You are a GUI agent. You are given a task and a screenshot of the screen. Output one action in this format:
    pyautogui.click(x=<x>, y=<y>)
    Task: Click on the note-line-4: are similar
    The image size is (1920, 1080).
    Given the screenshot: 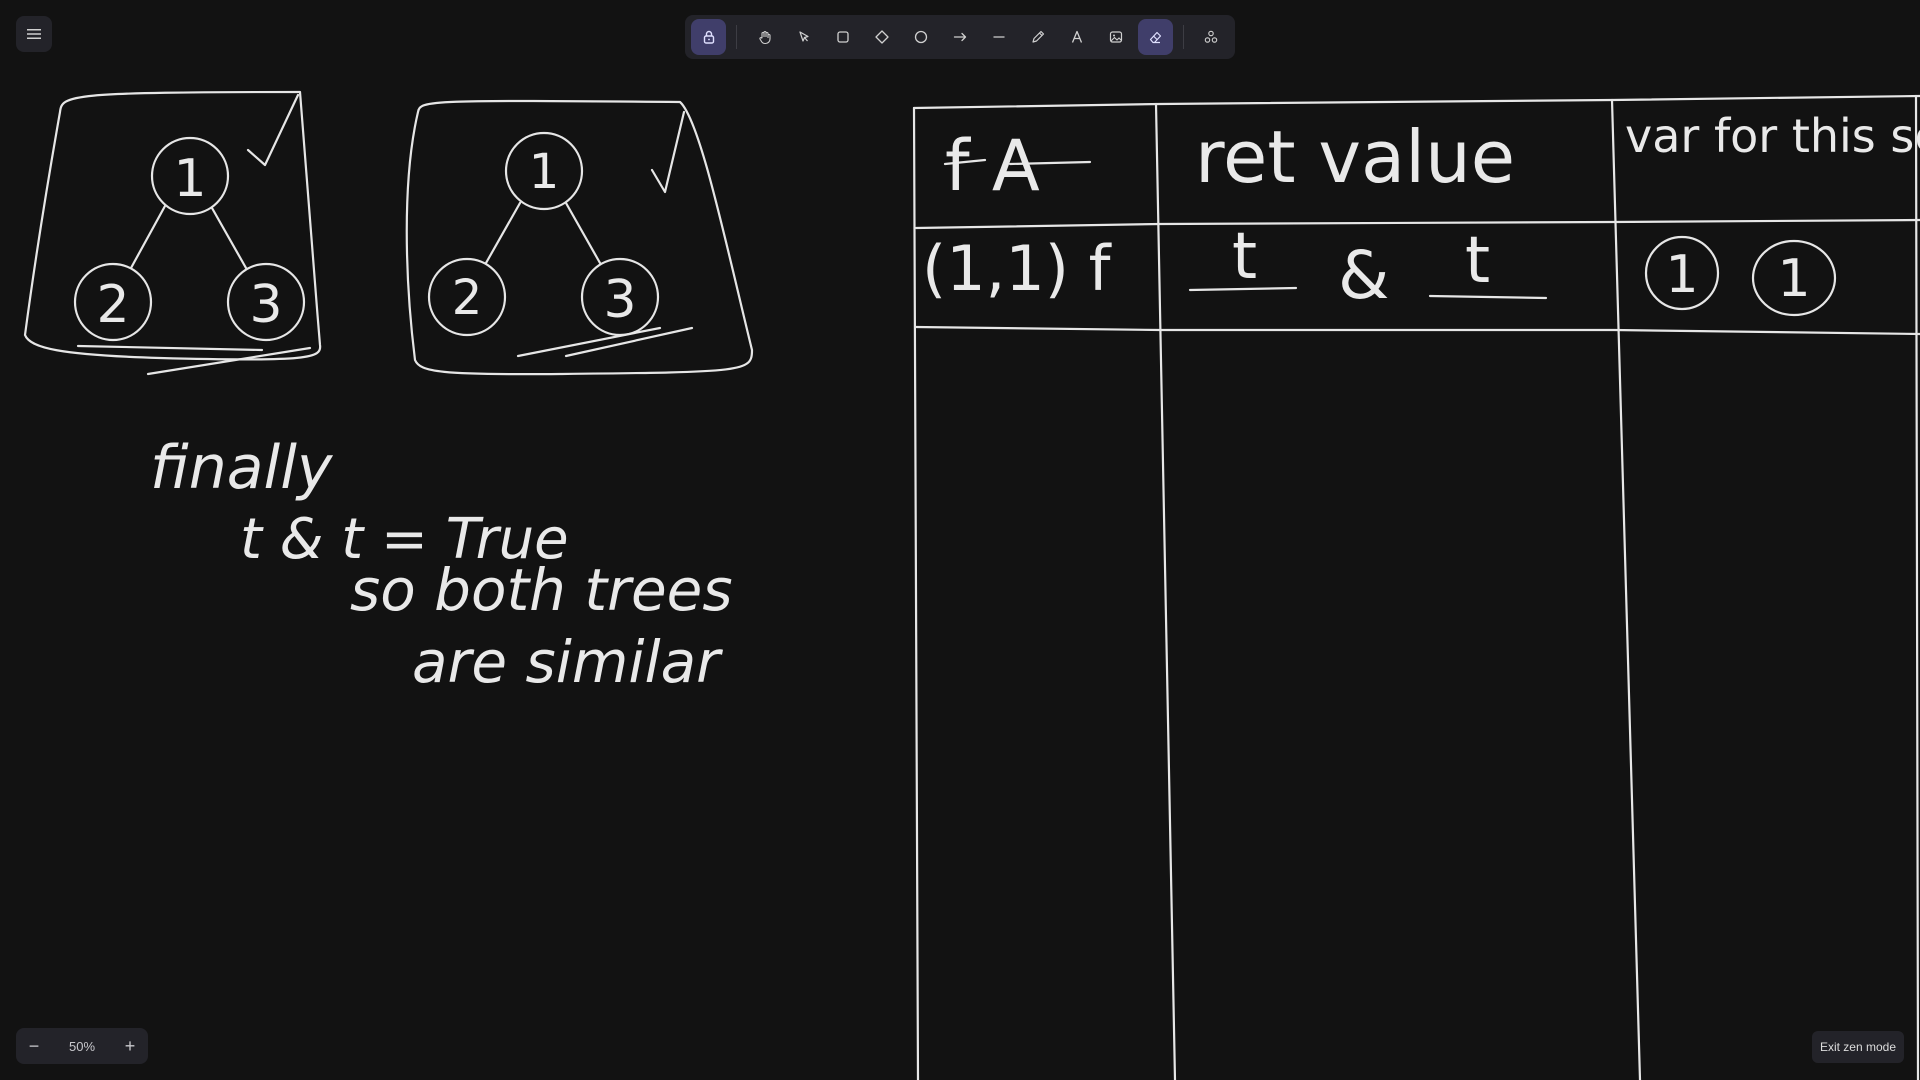 What is the action you would take?
    pyautogui.click(x=567, y=662)
    